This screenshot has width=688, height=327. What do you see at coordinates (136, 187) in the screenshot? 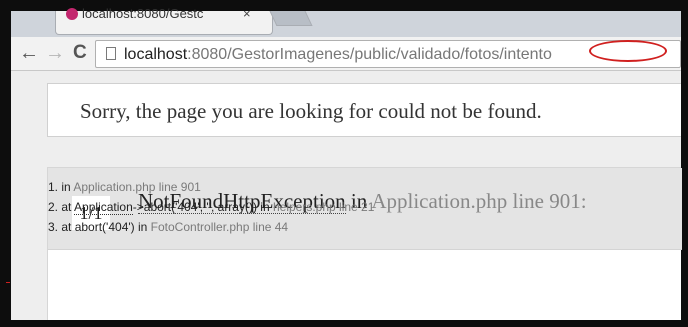
I see `trace-file-link: Application.php line 901` at bounding box center [136, 187].